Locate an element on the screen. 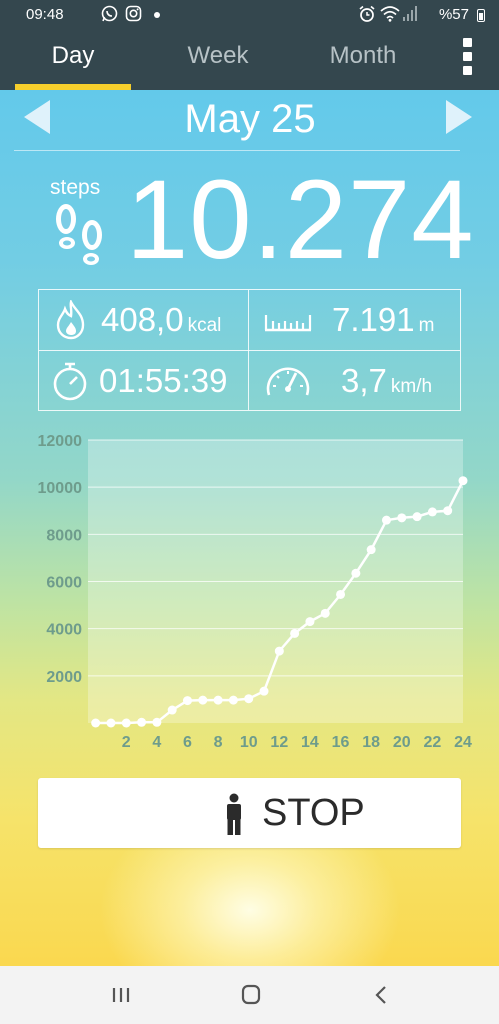 The width and height of the screenshot is (499, 1024). arrow-left-icon is located at coordinates (37, 117).